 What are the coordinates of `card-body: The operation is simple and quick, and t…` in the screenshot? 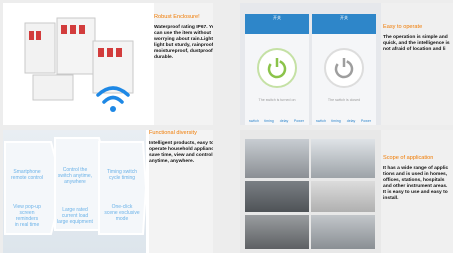 It's located at (416, 43).